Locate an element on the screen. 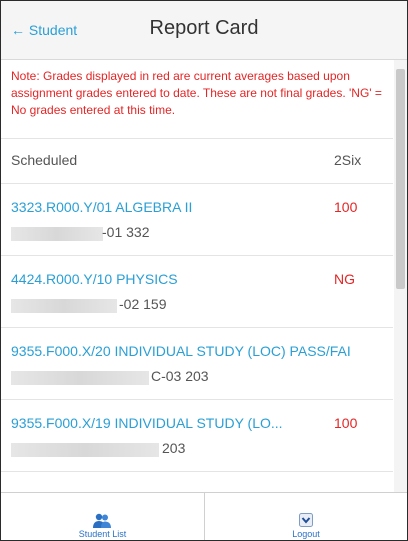  chevron-down-icon is located at coordinates (306, 520).